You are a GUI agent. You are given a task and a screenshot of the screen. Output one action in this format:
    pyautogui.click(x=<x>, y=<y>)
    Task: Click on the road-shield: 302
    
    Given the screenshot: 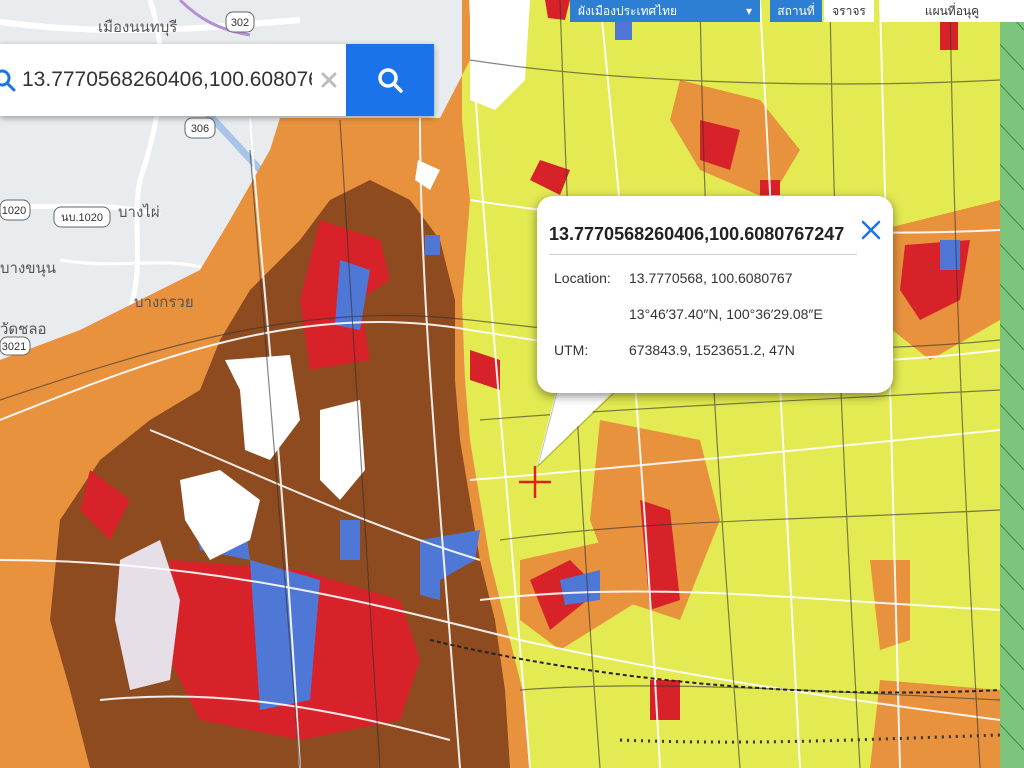 What is the action you would take?
    pyautogui.click(x=240, y=23)
    